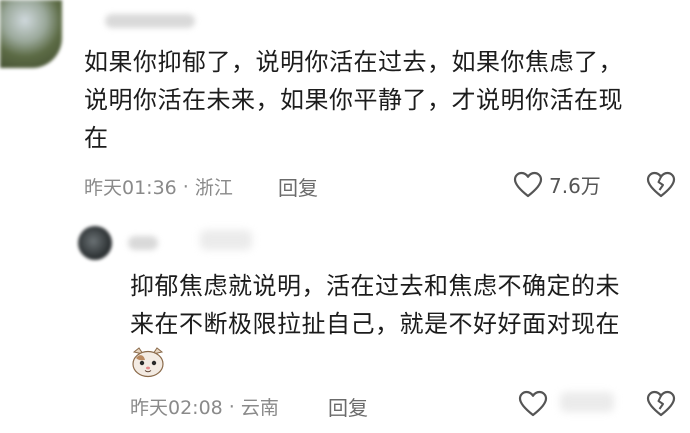  I want to click on reply-like-button, so click(533, 406).